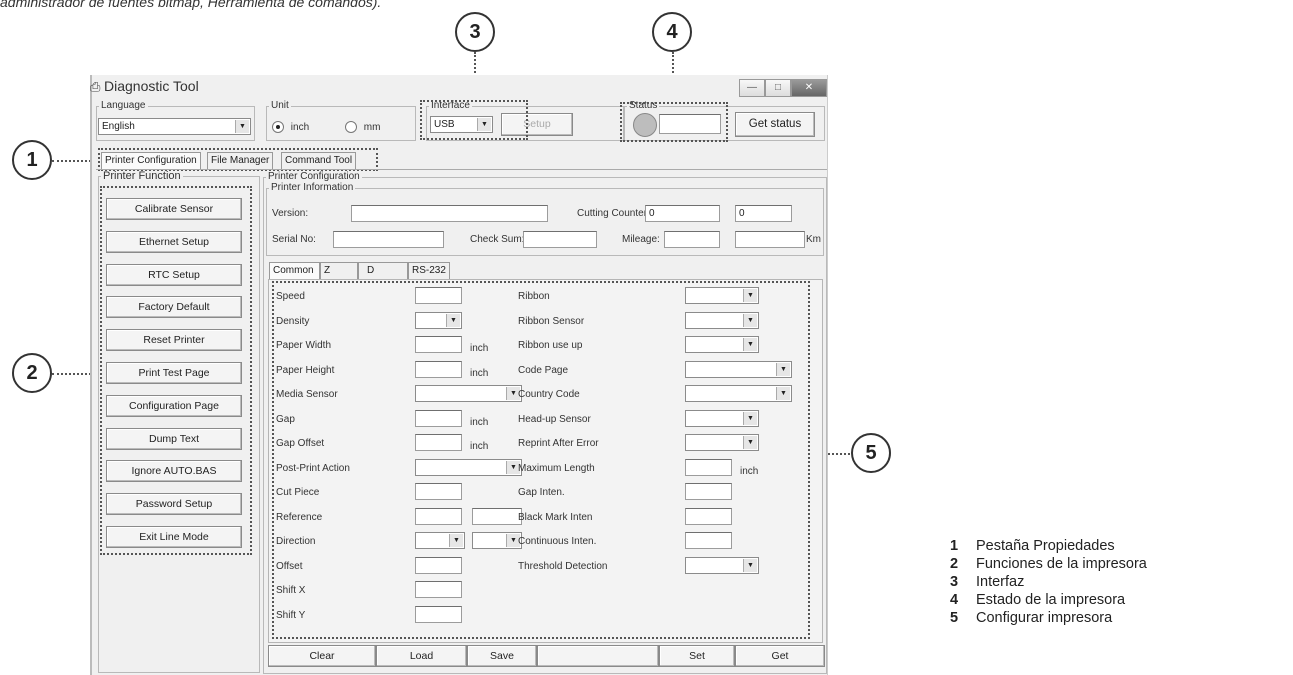  Describe the element at coordinates (438, 614) in the screenshot. I see `shift-y-field` at that location.